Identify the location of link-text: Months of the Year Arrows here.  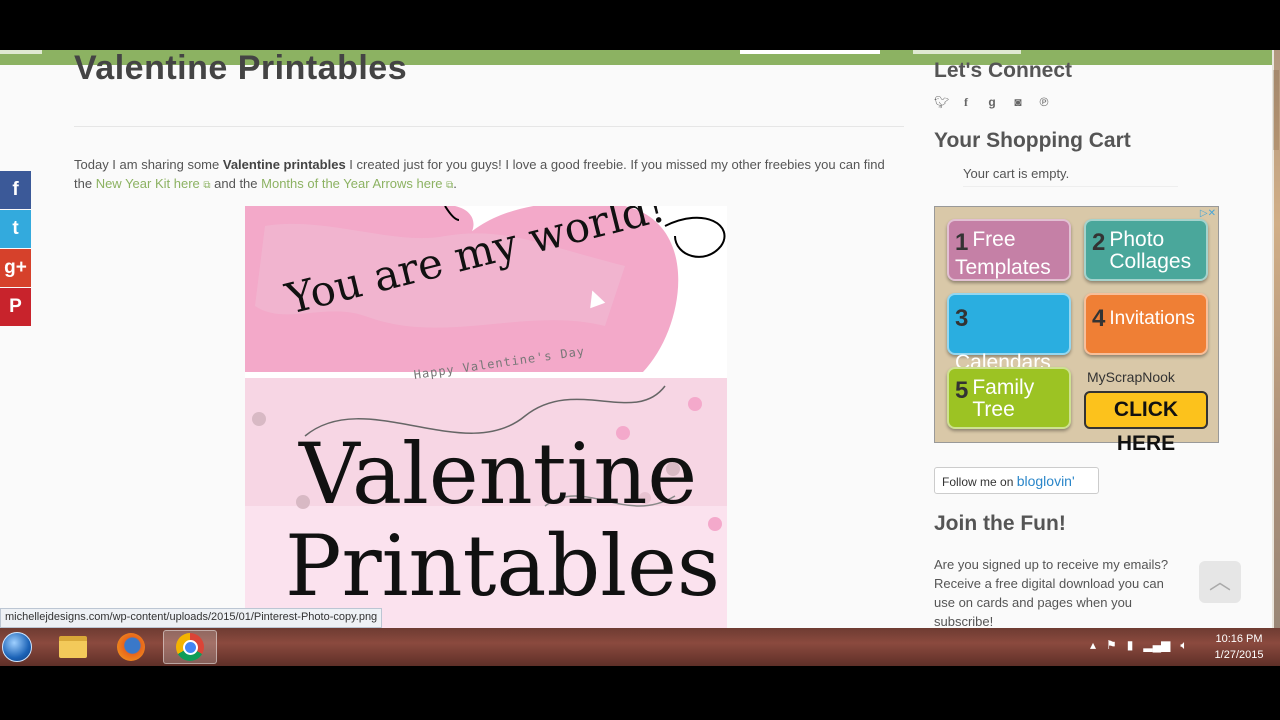
(352, 183).